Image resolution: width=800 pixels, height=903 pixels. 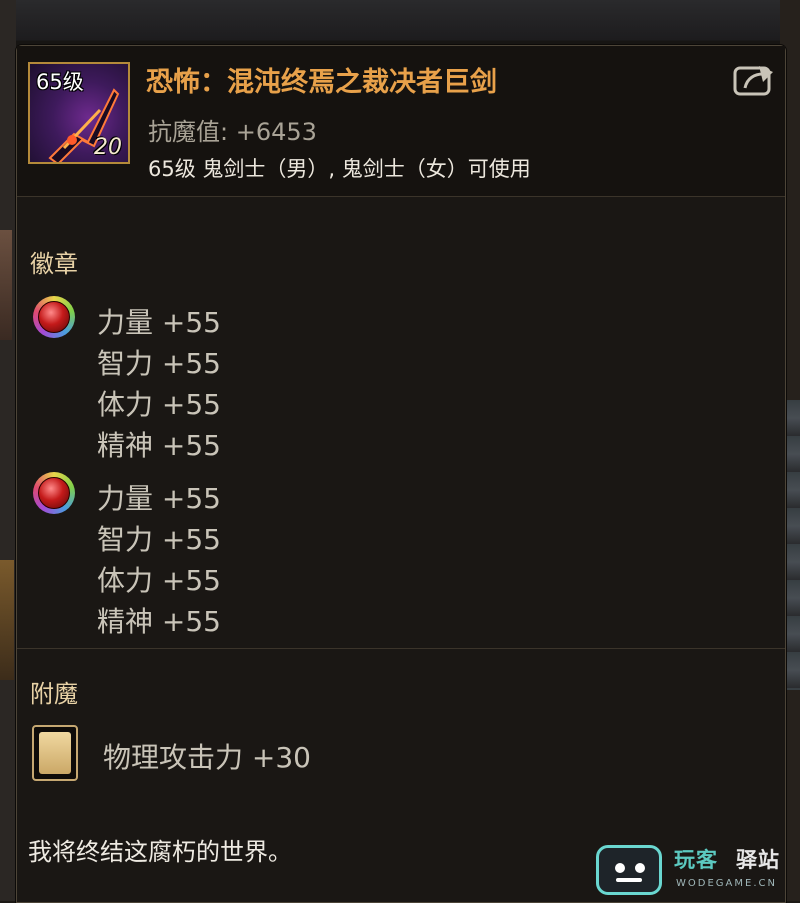 I want to click on badge-1-stat-4: 精神 +55, so click(x=159, y=445).